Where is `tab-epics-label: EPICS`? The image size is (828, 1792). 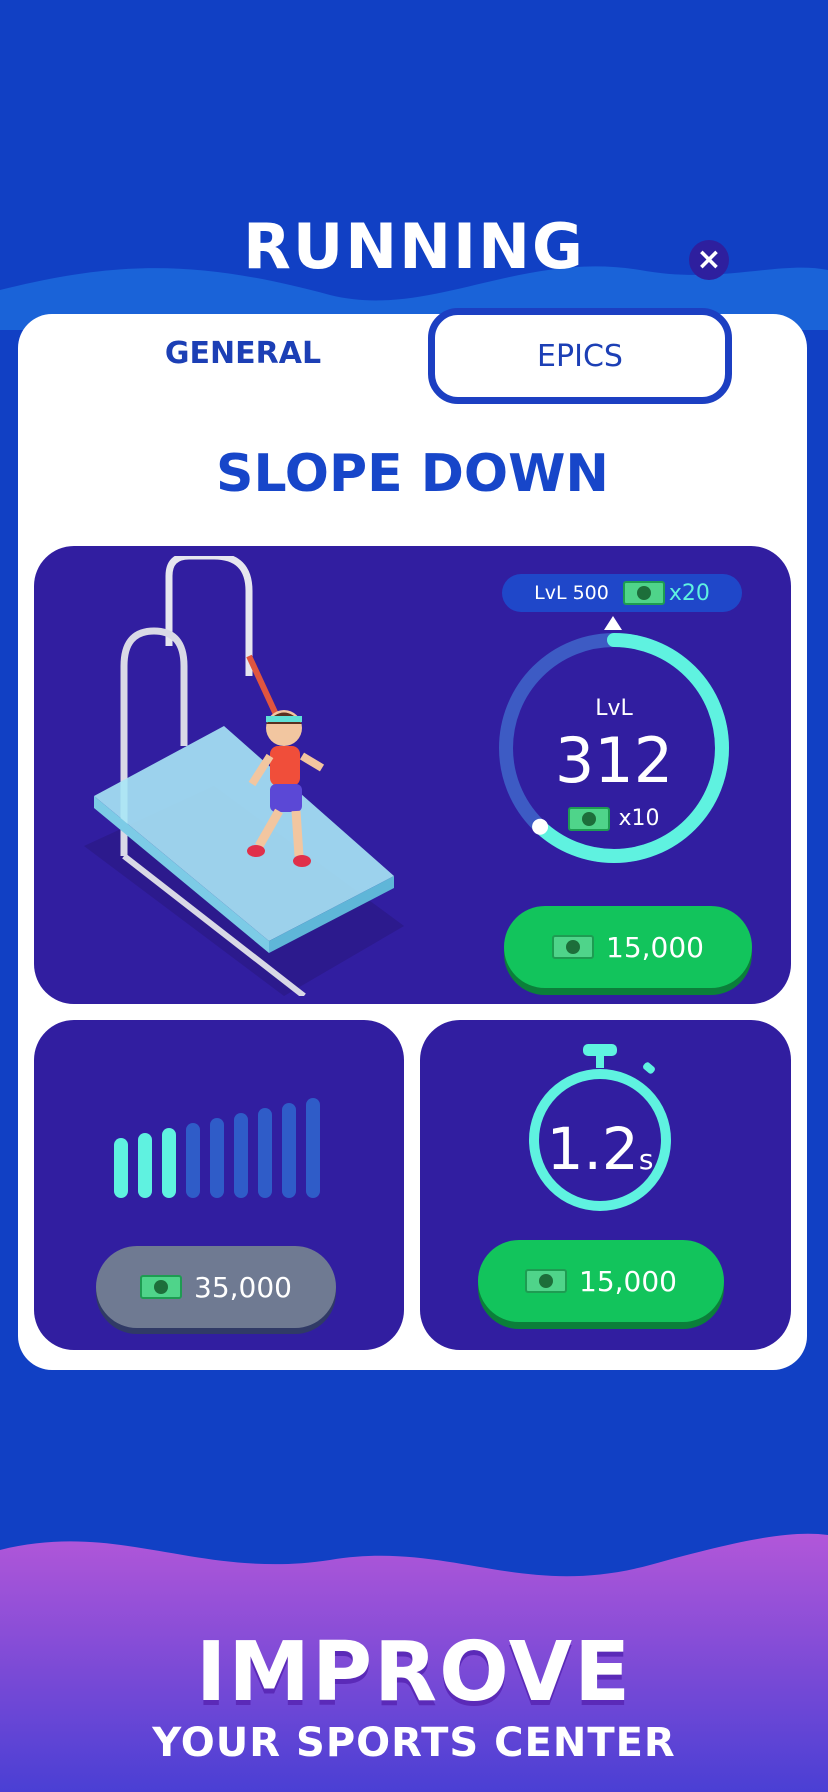 tab-epics-label: EPICS is located at coordinates (580, 356).